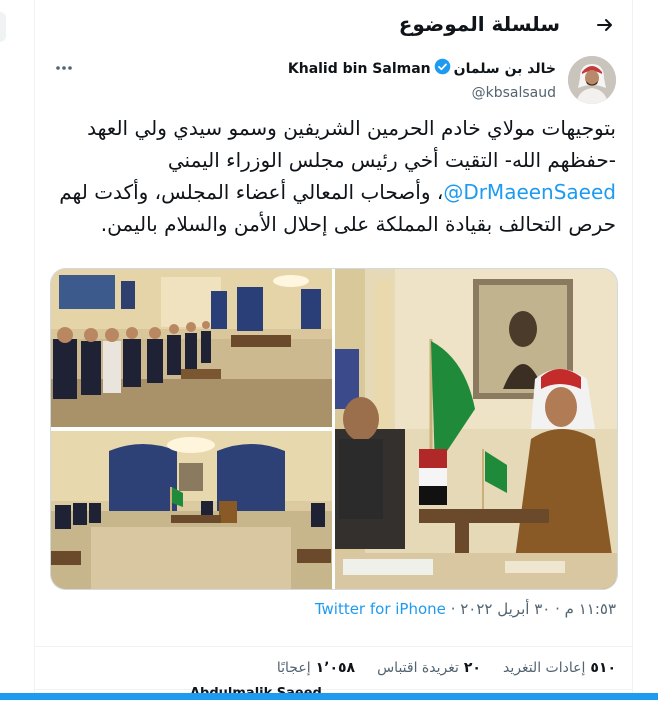 This screenshot has width=658, height=701. Describe the element at coordinates (418, 668) in the screenshot. I see `quotes-label: تغريدة اقتباس` at that location.